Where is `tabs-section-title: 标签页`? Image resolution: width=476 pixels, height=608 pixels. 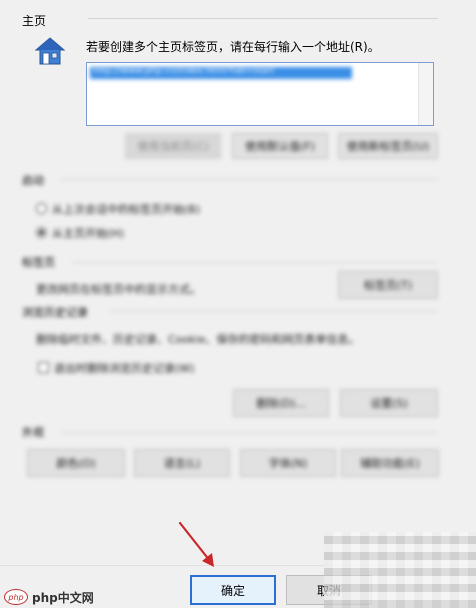
tabs-section-title: 标签页 is located at coordinates (38, 262).